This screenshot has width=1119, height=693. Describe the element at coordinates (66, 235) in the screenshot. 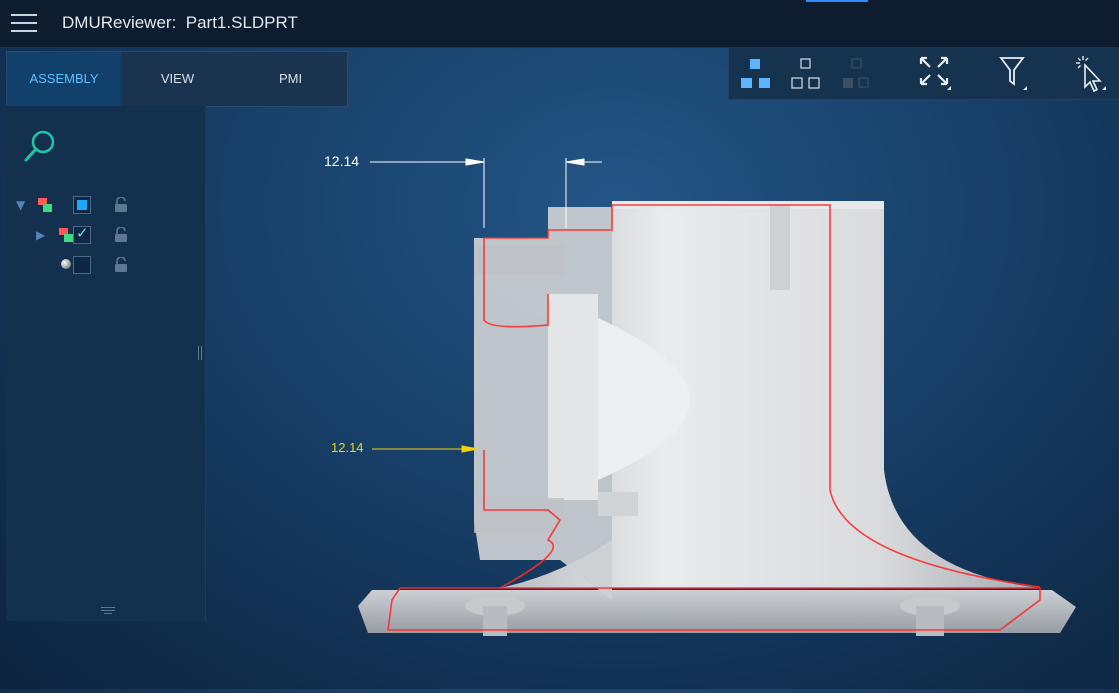

I see `part-icon` at that location.